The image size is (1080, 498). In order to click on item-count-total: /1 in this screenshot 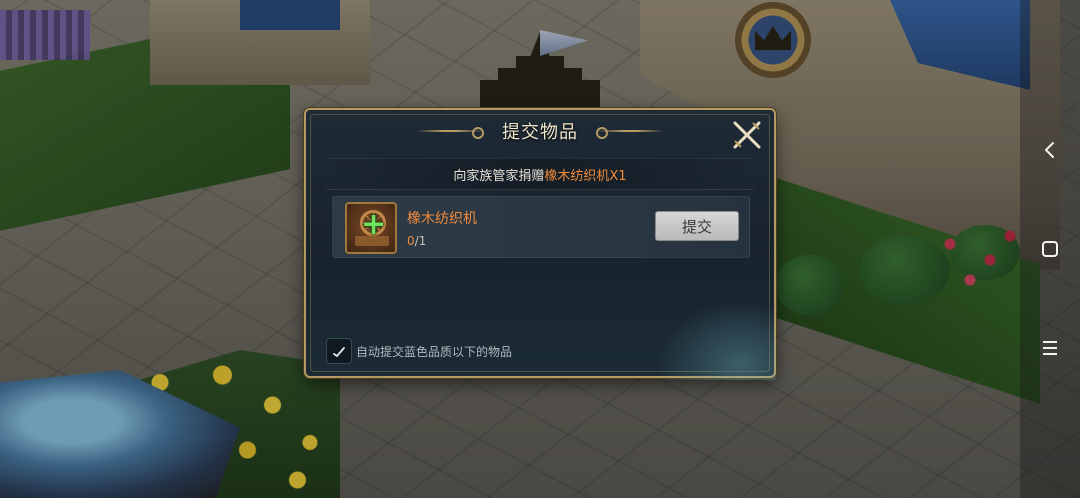, I will do `click(420, 241)`.